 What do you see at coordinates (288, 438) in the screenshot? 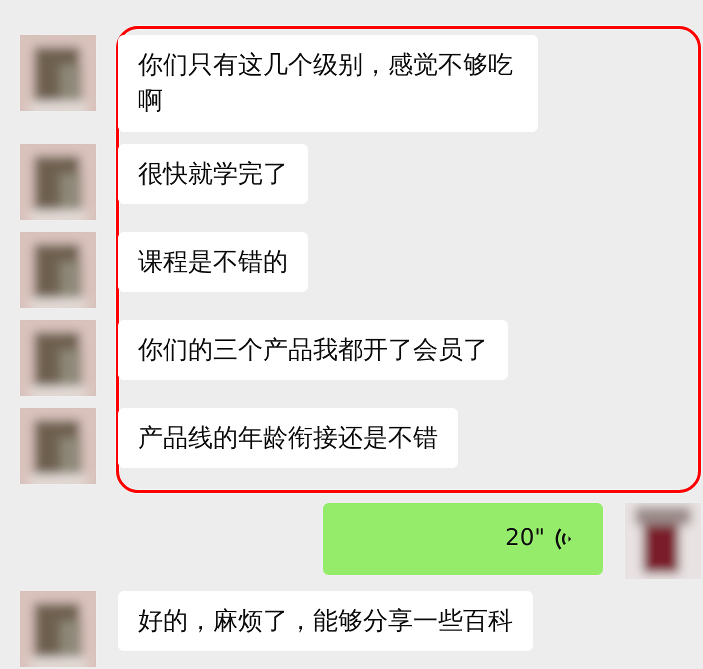
I see `message-bubble: 产品线的年龄衔接还是不错` at bounding box center [288, 438].